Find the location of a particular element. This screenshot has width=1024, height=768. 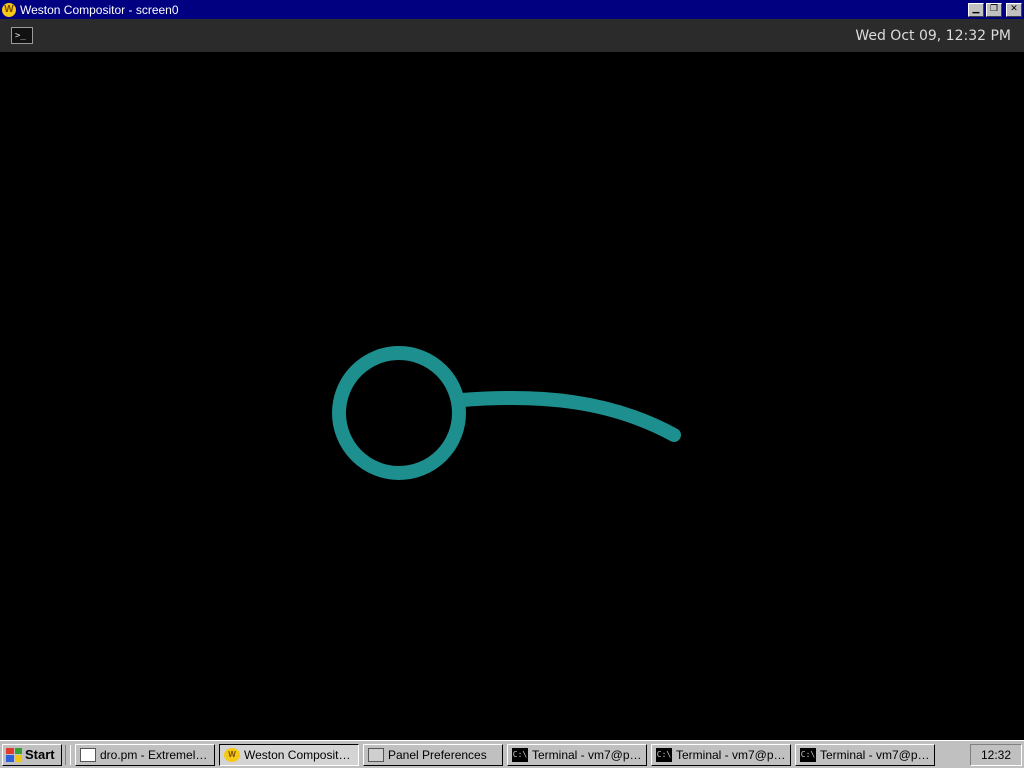

panel-clock: Wed Oct 09, 12:32 PM is located at coordinates (933, 35).